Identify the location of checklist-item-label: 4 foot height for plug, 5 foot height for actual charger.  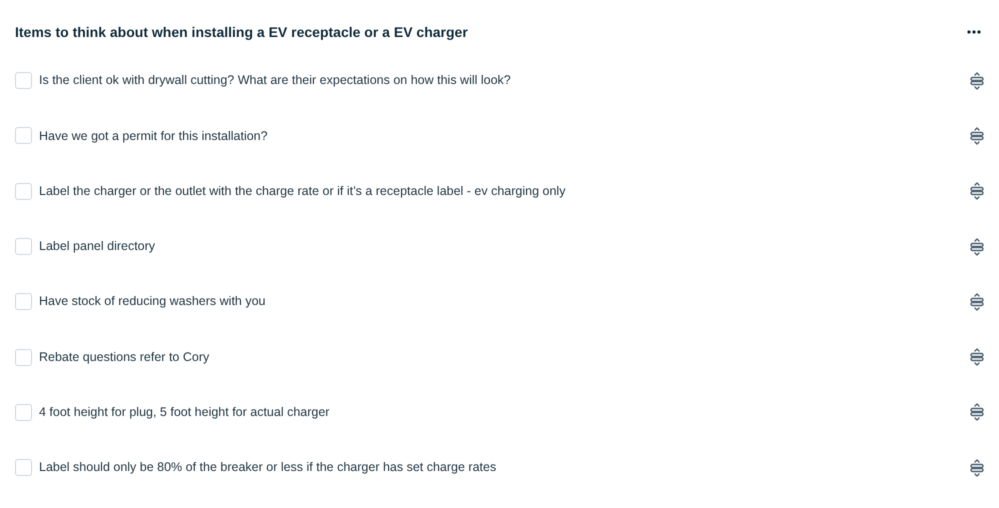
(184, 413).